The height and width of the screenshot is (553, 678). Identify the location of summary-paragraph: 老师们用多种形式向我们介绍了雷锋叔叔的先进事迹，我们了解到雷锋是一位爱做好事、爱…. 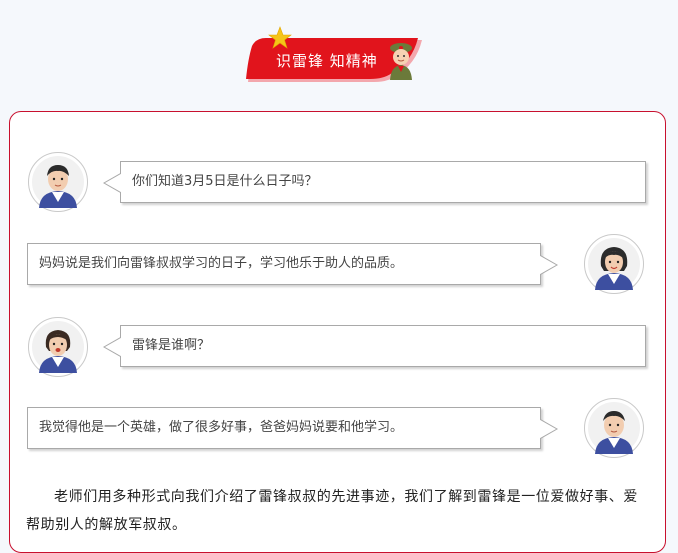
(332, 511).